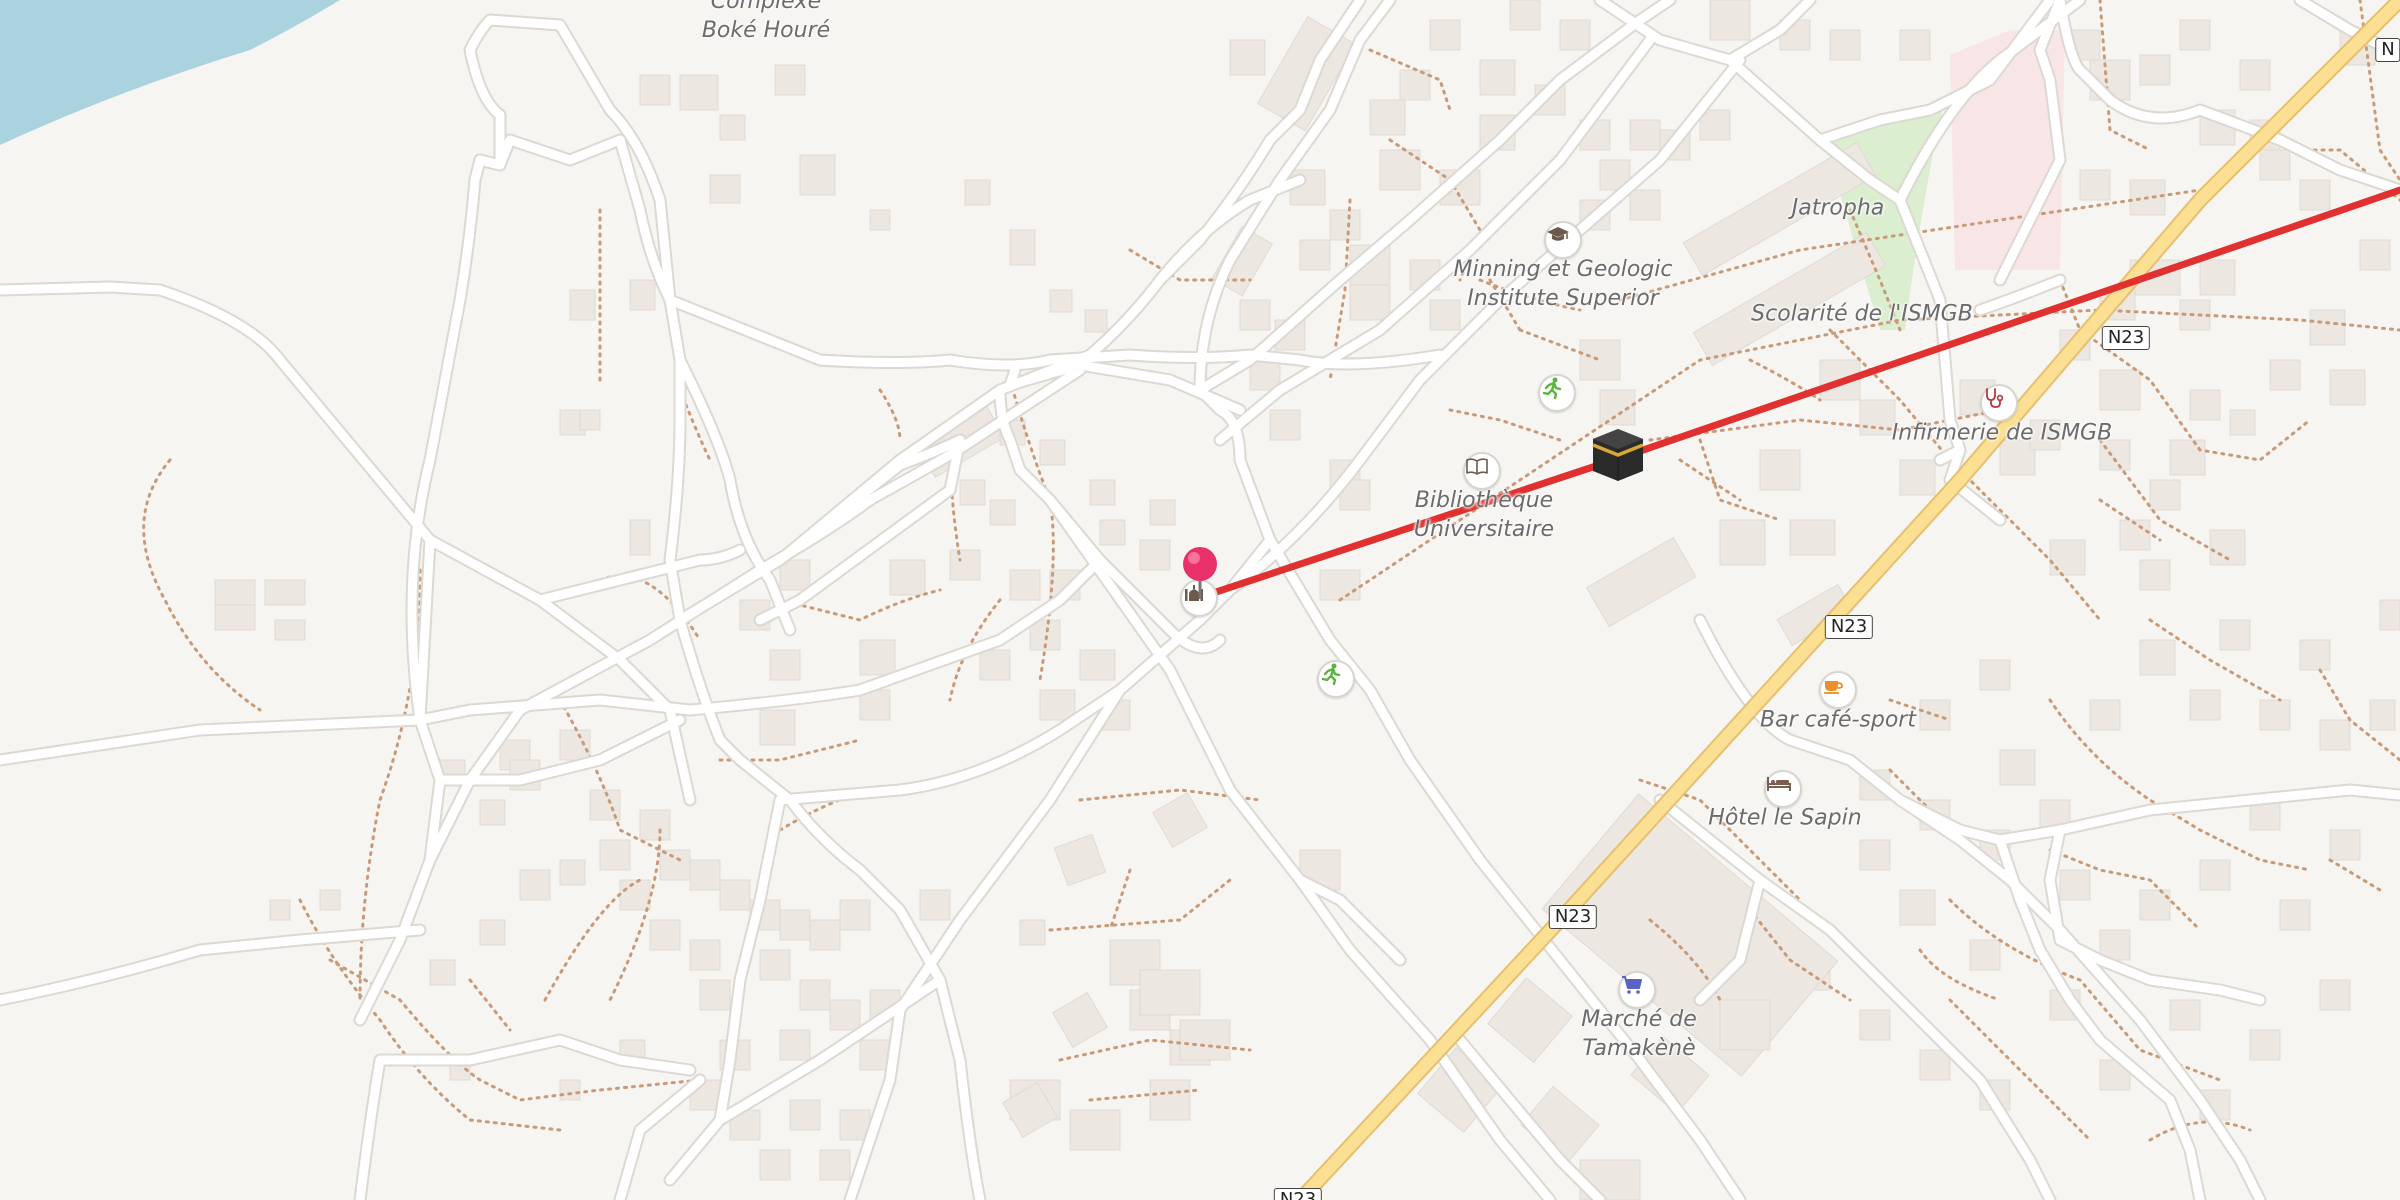  I want to click on label-line: Institute Superior, so click(1563, 298).